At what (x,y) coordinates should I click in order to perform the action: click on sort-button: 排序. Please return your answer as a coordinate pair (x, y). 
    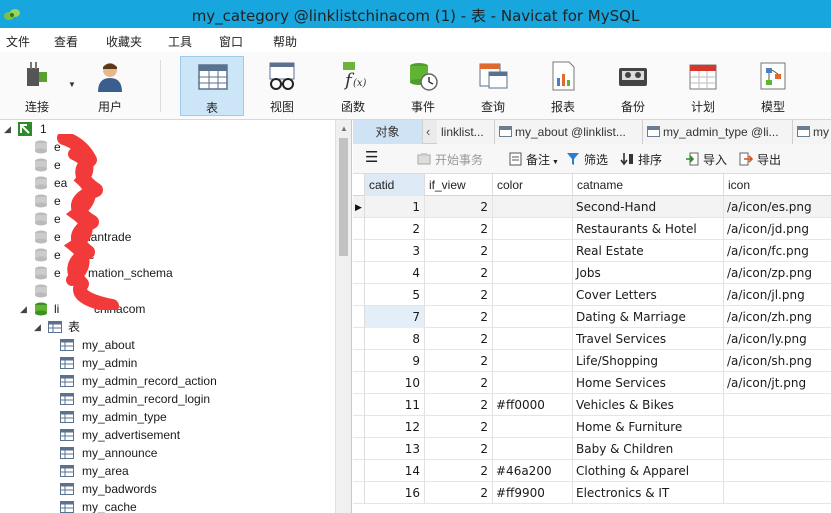
    Looking at the image, I should click on (641, 159).